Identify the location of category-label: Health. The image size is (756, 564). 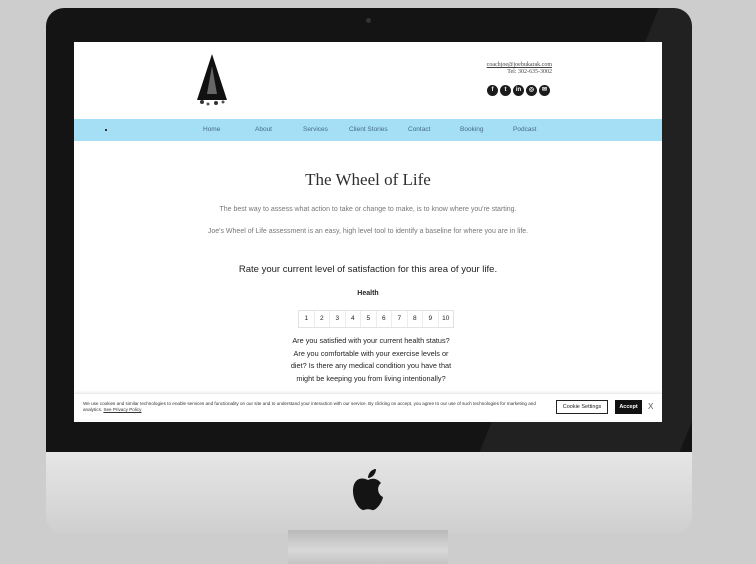
(368, 293).